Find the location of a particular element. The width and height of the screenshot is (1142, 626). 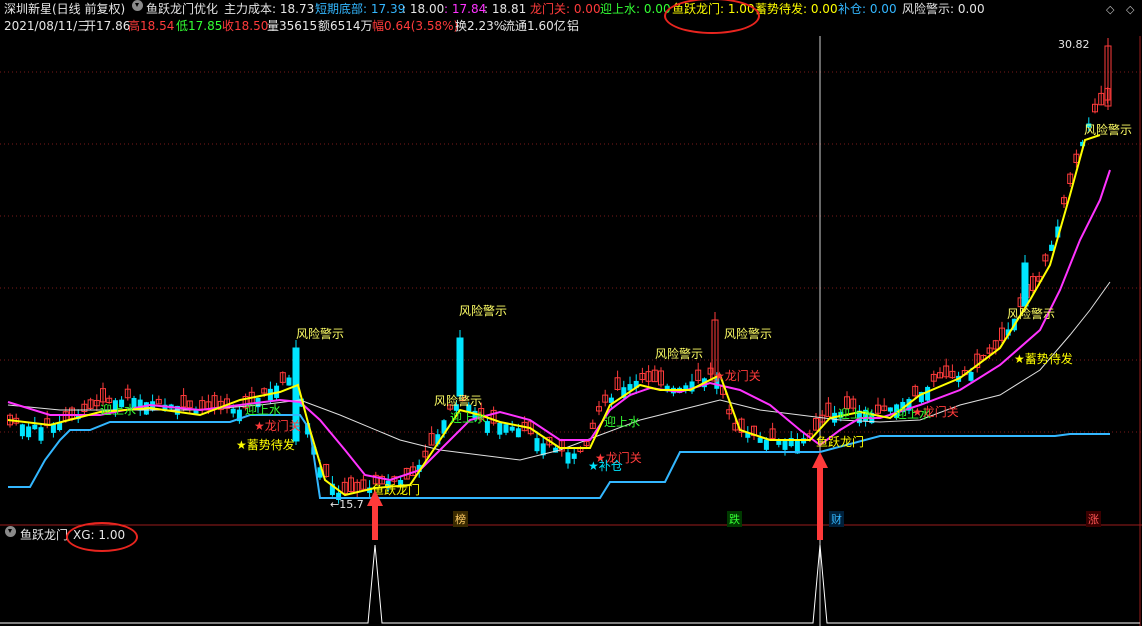

event-zhang: 涨 is located at coordinates (1093, 519).